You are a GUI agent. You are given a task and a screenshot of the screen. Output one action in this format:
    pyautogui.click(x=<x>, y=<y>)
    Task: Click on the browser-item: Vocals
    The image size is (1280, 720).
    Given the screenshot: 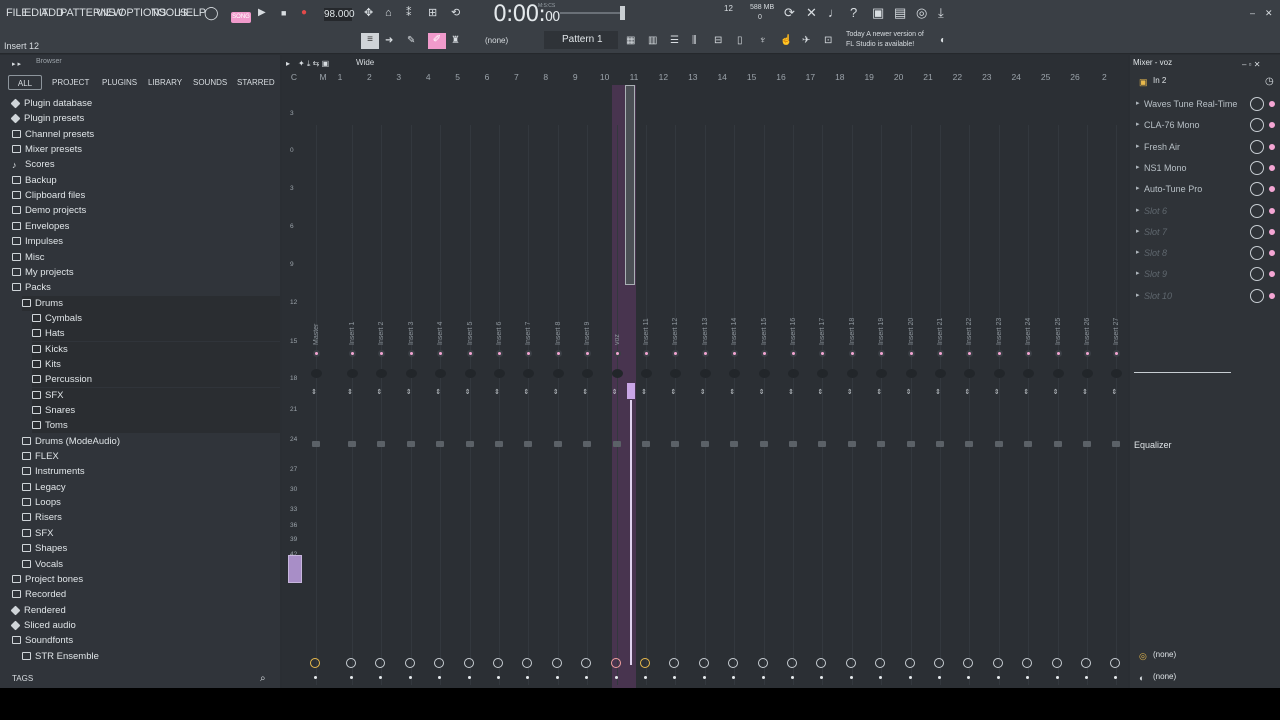 What is the action you would take?
    pyautogui.click(x=42, y=564)
    